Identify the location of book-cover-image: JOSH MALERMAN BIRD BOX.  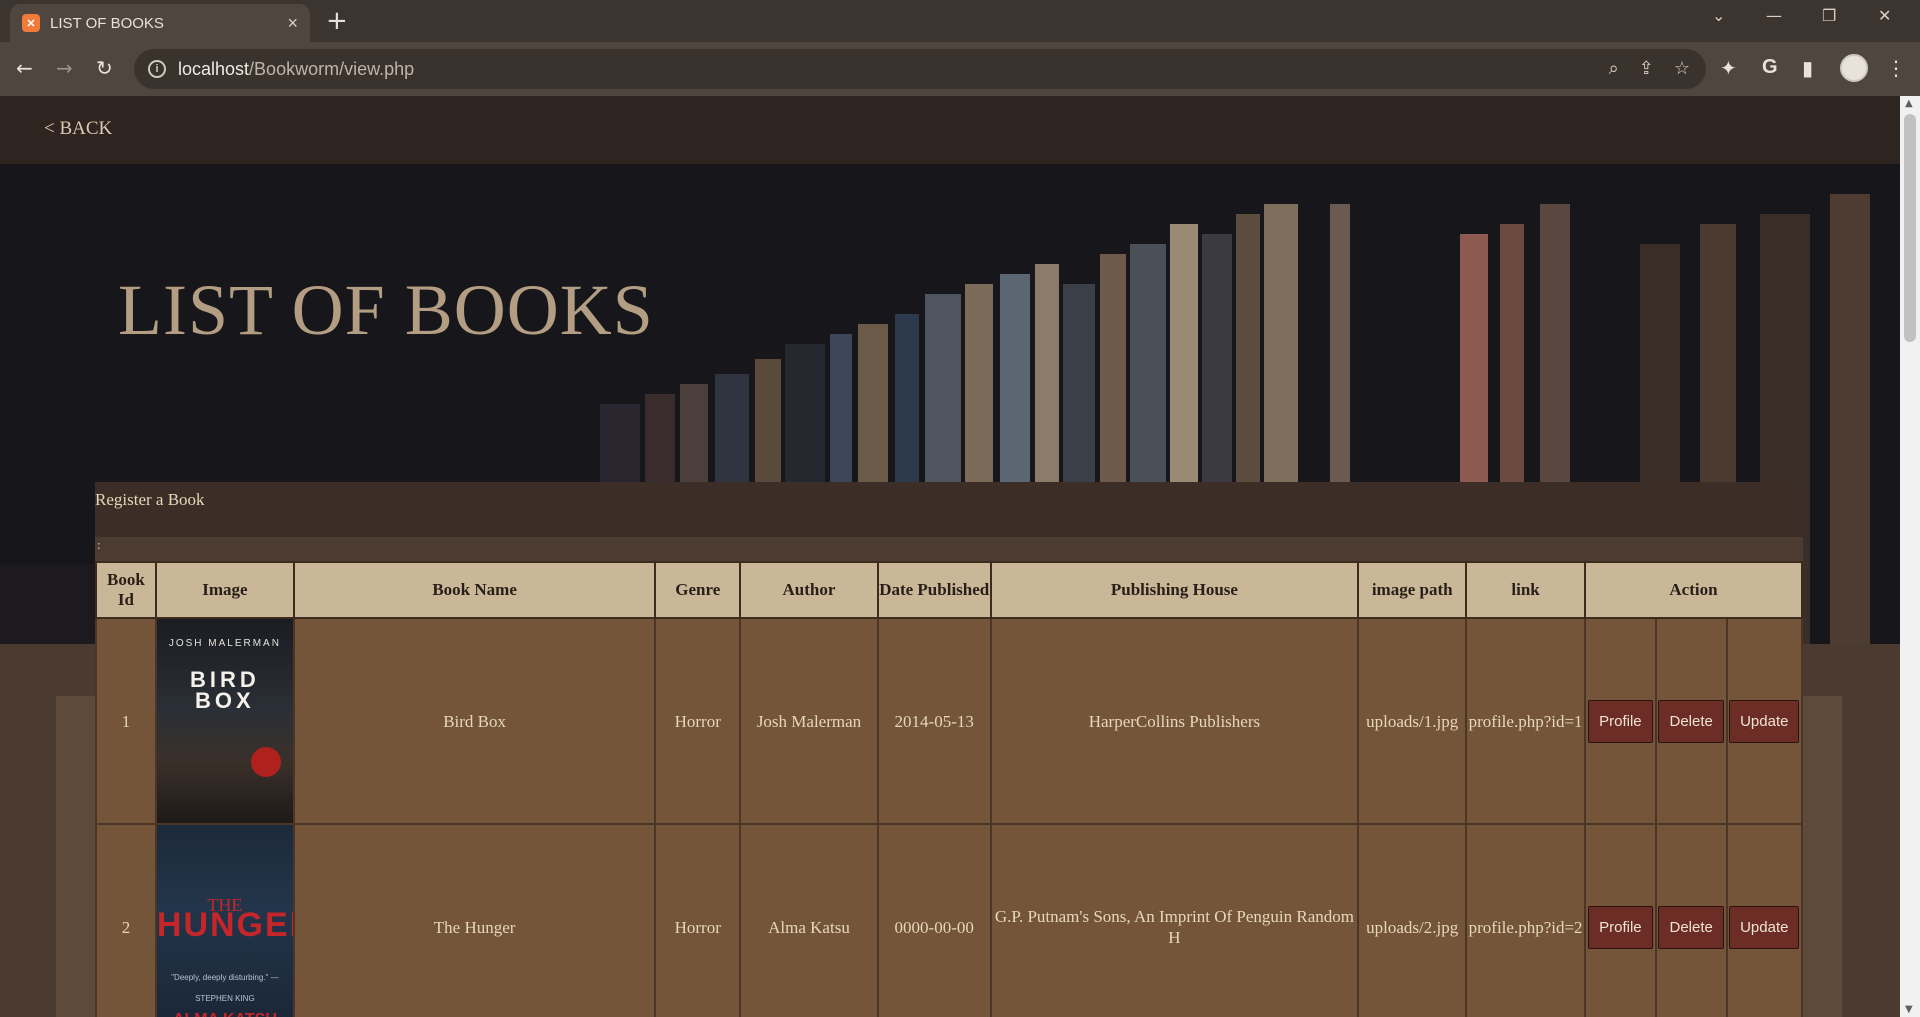
(224, 721).